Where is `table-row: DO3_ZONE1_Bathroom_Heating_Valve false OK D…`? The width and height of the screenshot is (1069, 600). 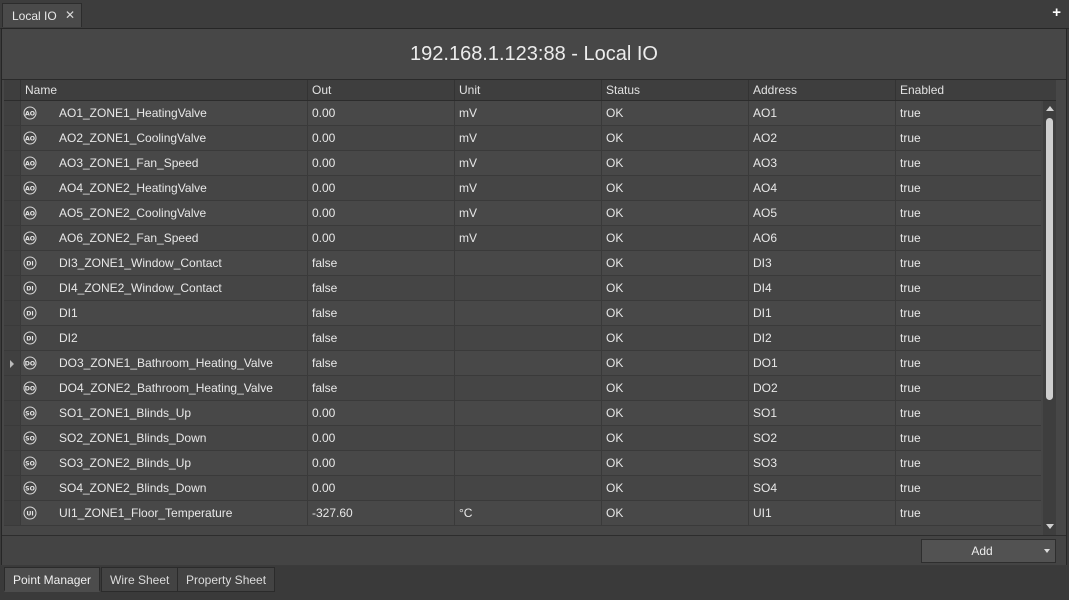 table-row: DO3_ZONE1_Bathroom_Heating_Valve false OK D… is located at coordinates (522, 363).